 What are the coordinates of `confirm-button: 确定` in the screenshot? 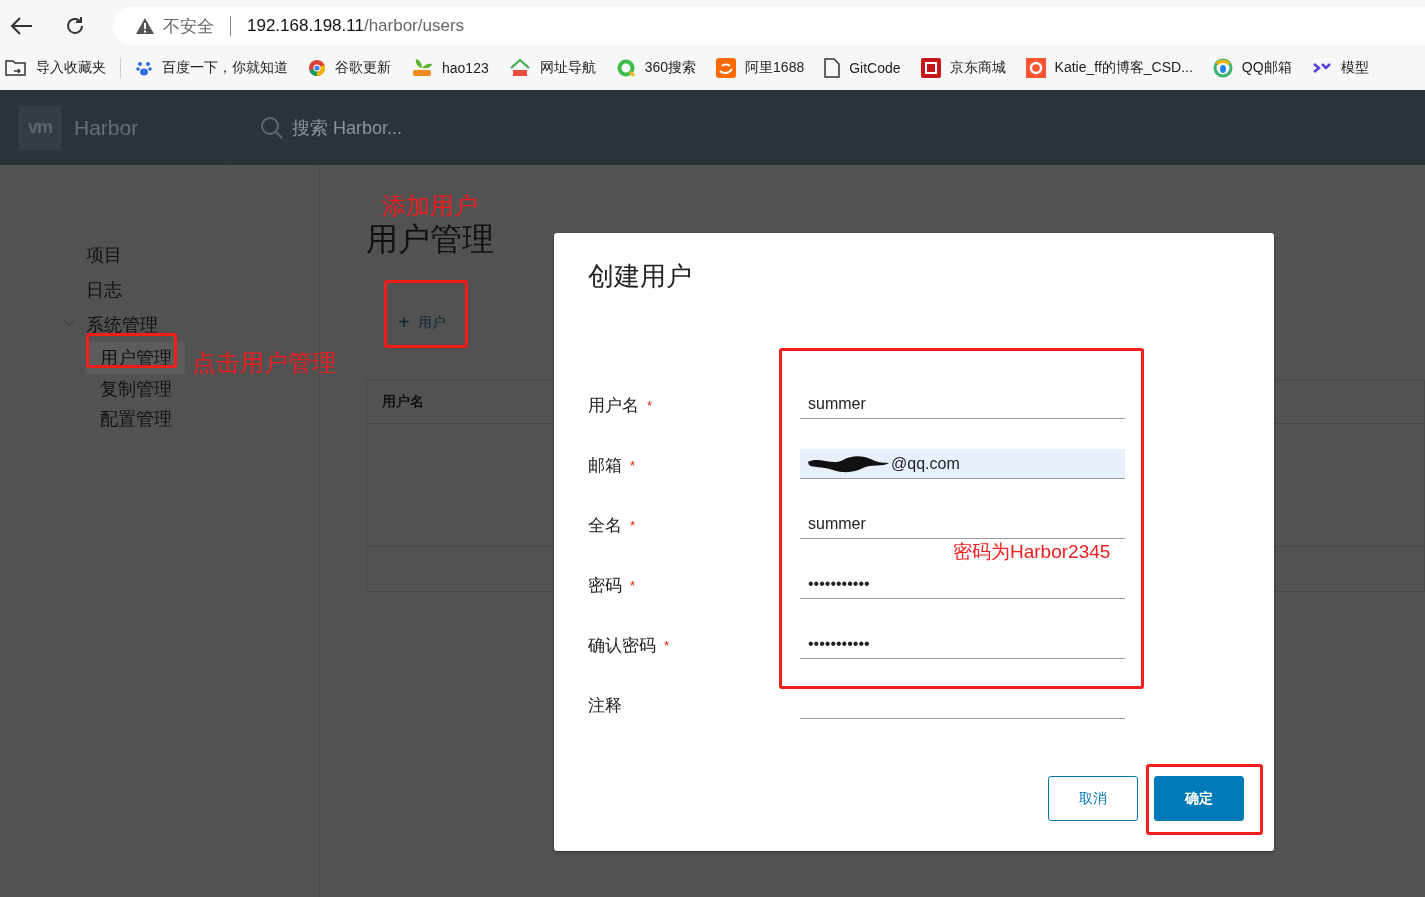 It's located at (1199, 798).